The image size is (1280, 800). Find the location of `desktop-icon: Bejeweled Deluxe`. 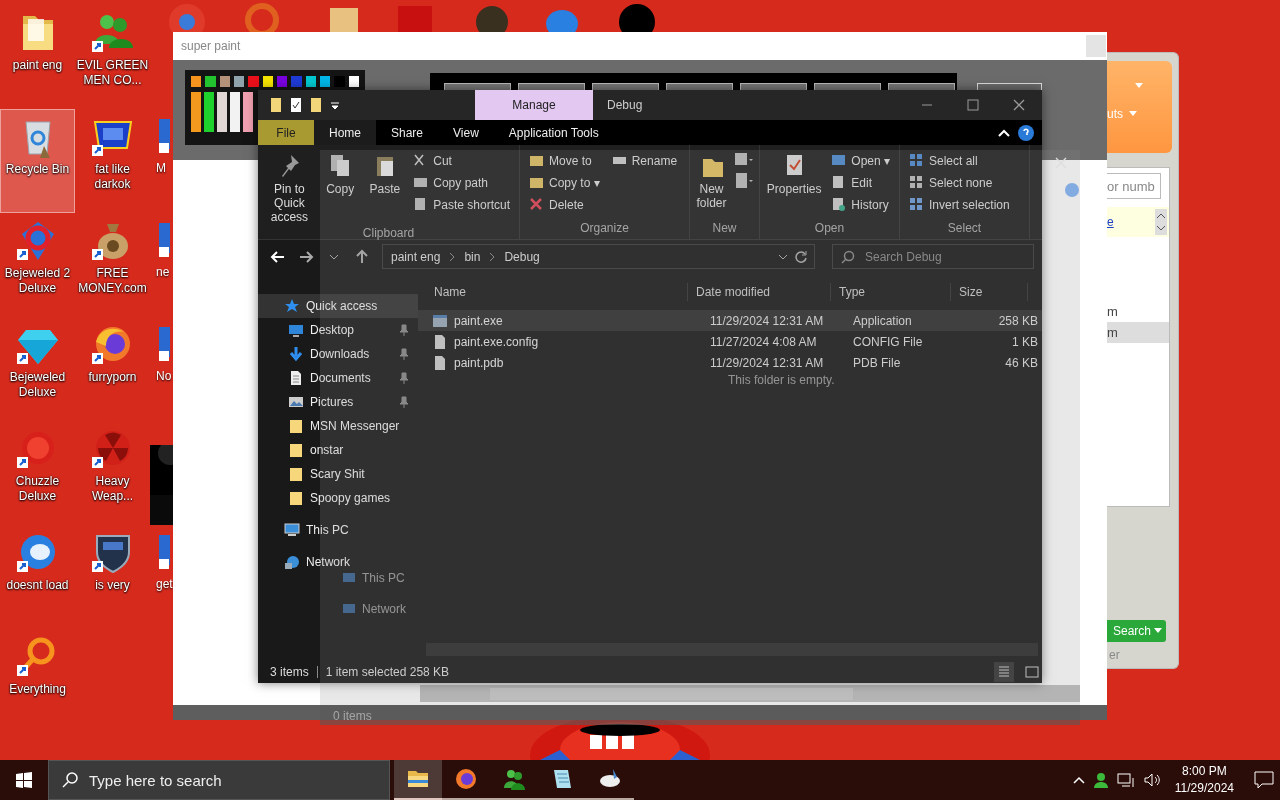

desktop-icon: Bejeweled Deluxe is located at coordinates (37, 369).